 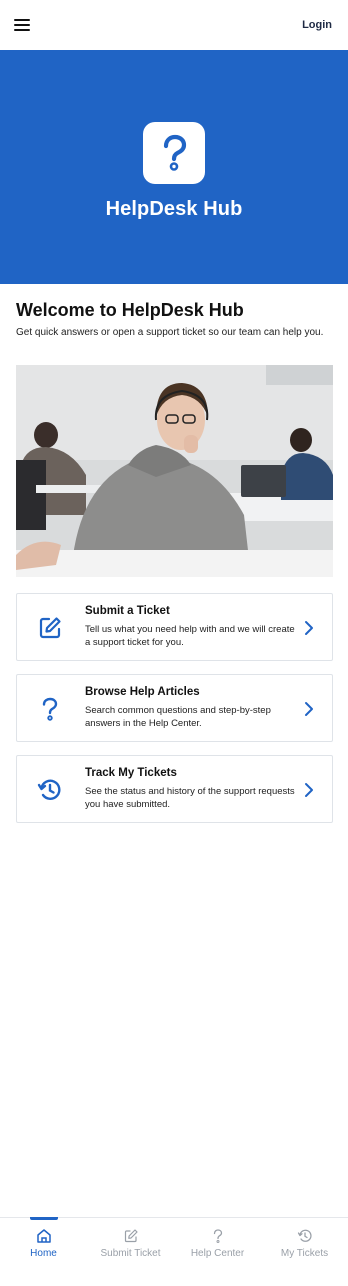 I want to click on nav-label: Home, so click(x=43, y=1253).